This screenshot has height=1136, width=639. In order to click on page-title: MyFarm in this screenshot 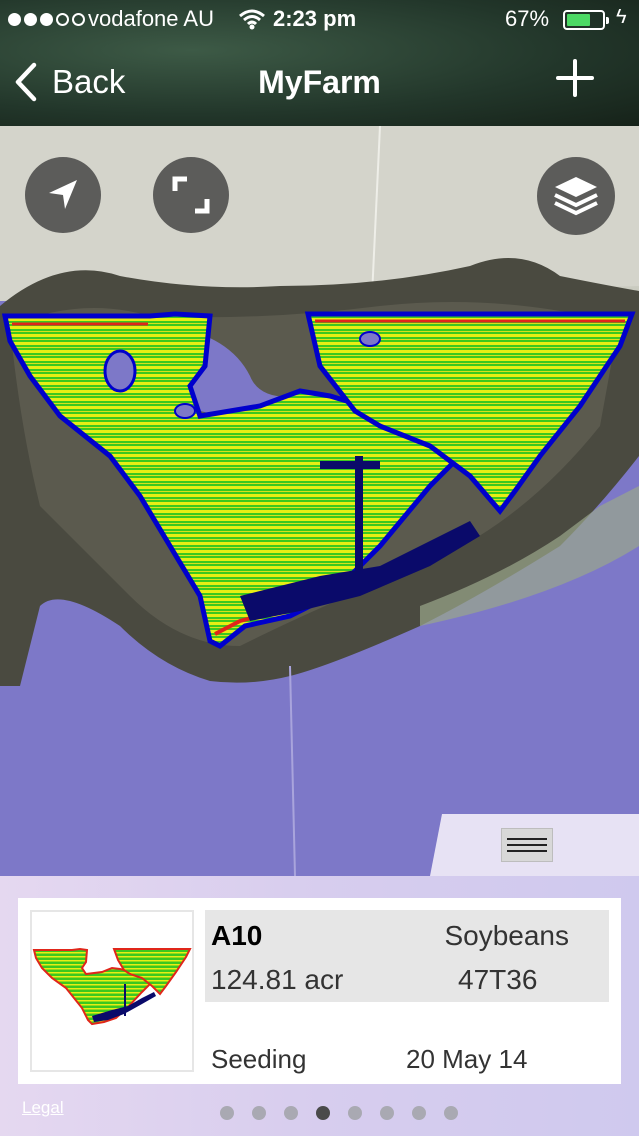, I will do `click(319, 82)`.